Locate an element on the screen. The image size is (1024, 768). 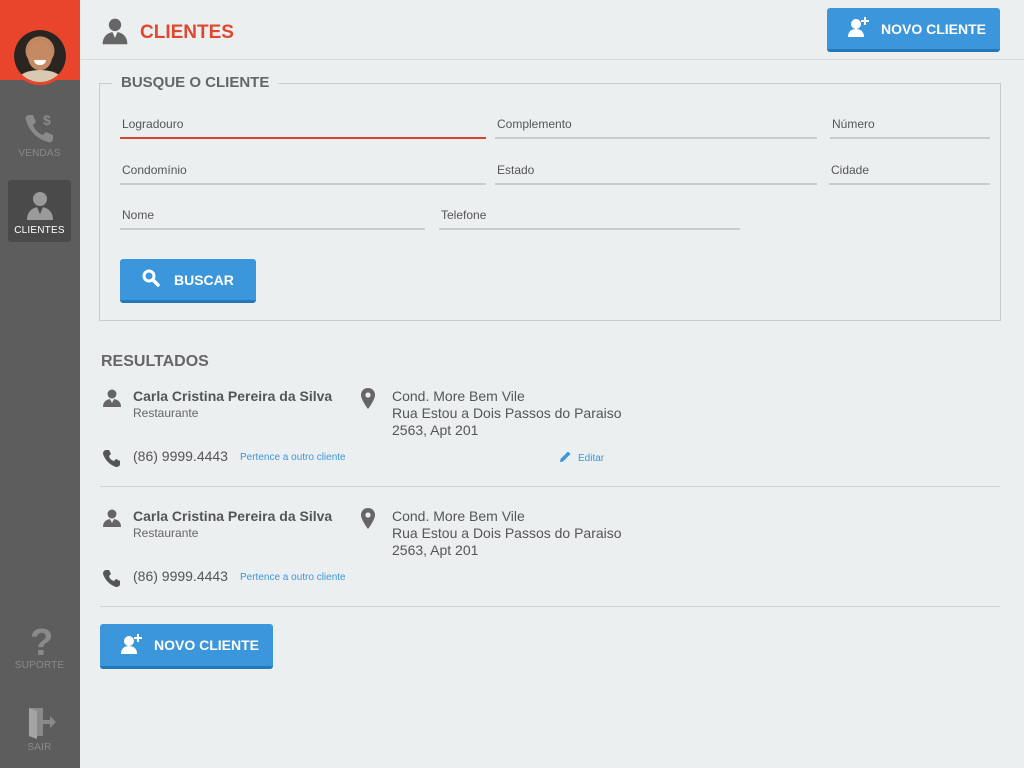
complemento-field is located at coordinates (656, 127).